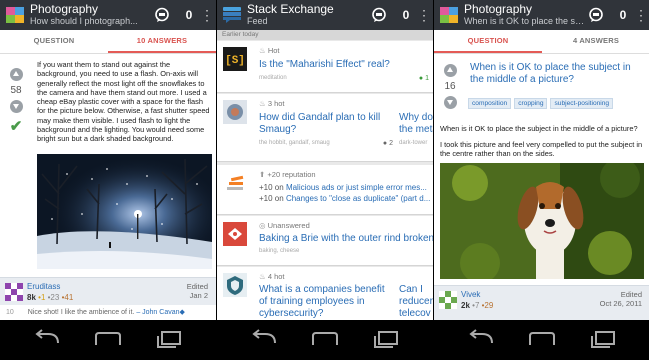 The height and width of the screenshot is (360, 649). What do you see at coordinates (198, 295) in the screenshot?
I see `edited-date: Jan 2` at bounding box center [198, 295].